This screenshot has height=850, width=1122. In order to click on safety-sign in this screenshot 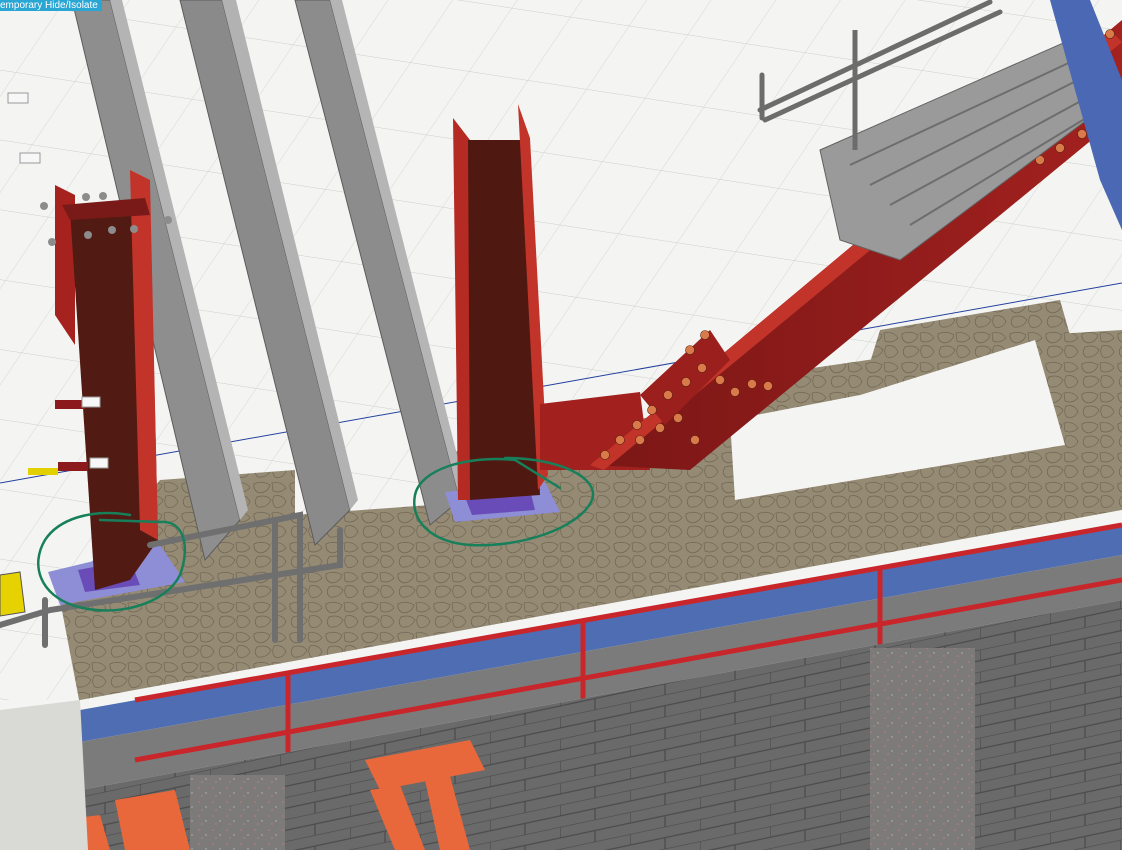, I will do `click(13, 594)`.